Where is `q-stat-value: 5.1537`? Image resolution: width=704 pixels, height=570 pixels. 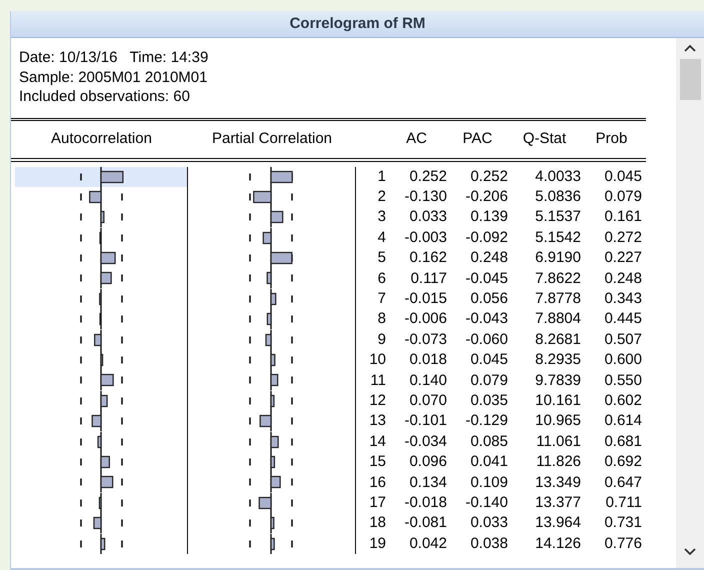
q-stat-value: 5.1537 is located at coordinates (558, 217).